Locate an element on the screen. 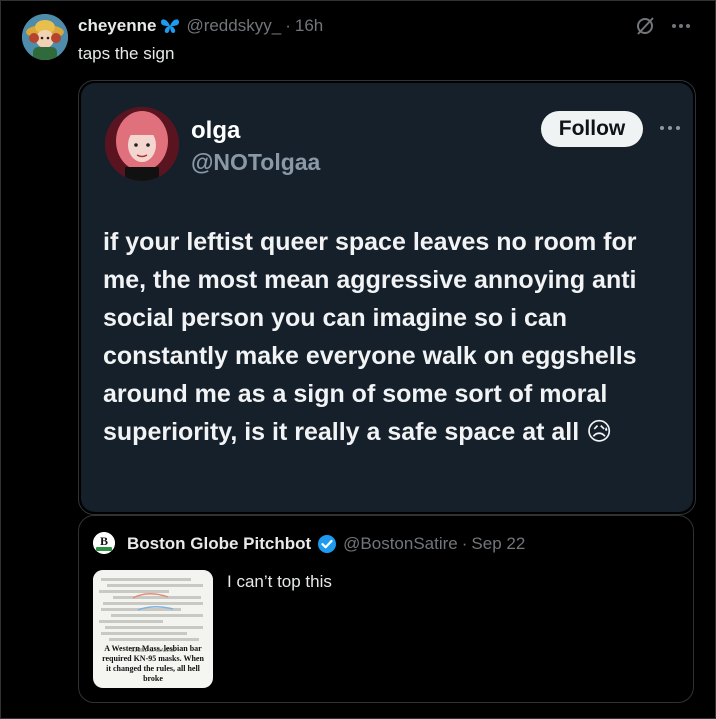  embedded-author-handle: @NOTolgaa is located at coordinates (256, 162).